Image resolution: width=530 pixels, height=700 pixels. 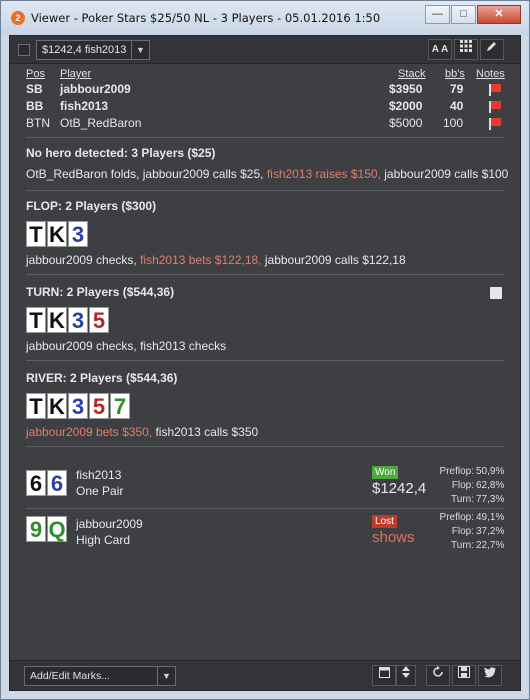 I want to click on bottom-toolbar: Add/Edit Marks... ▼, so click(x=265, y=675).